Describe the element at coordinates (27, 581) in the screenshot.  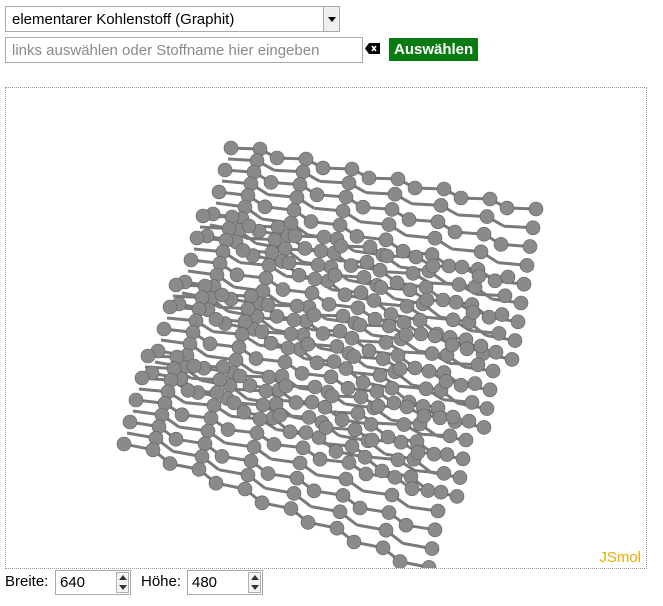
I see `width-label: Breite:` at that location.